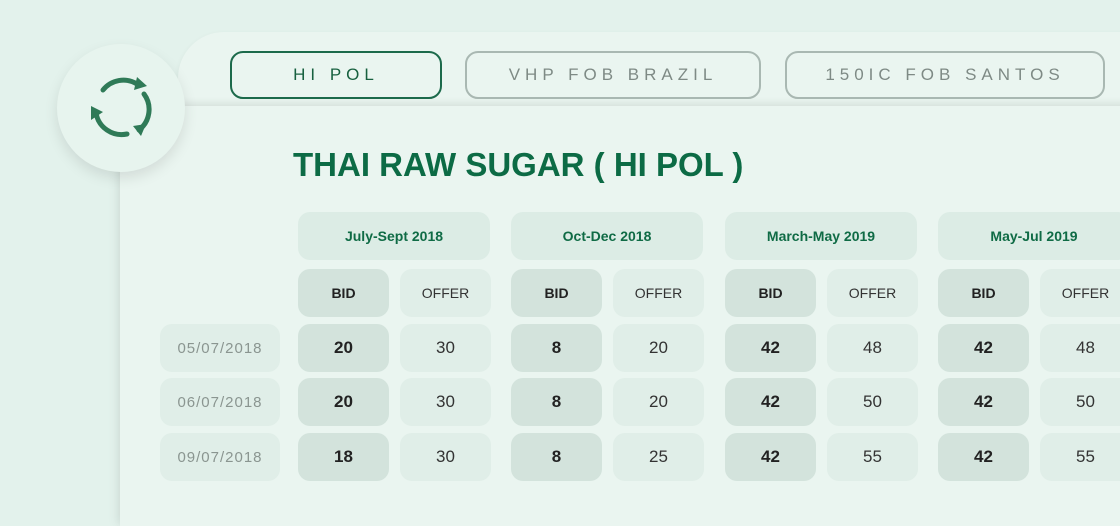 The width and height of the screenshot is (1120, 526). Describe the element at coordinates (220, 402) in the screenshot. I see `row-date: 06/07/2018` at that location.